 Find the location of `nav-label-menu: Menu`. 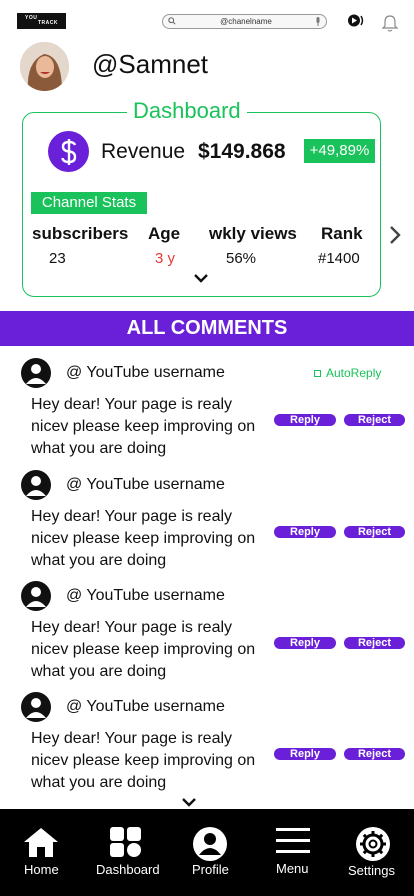

nav-label-menu: Menu is located at coordinates (292, 868).